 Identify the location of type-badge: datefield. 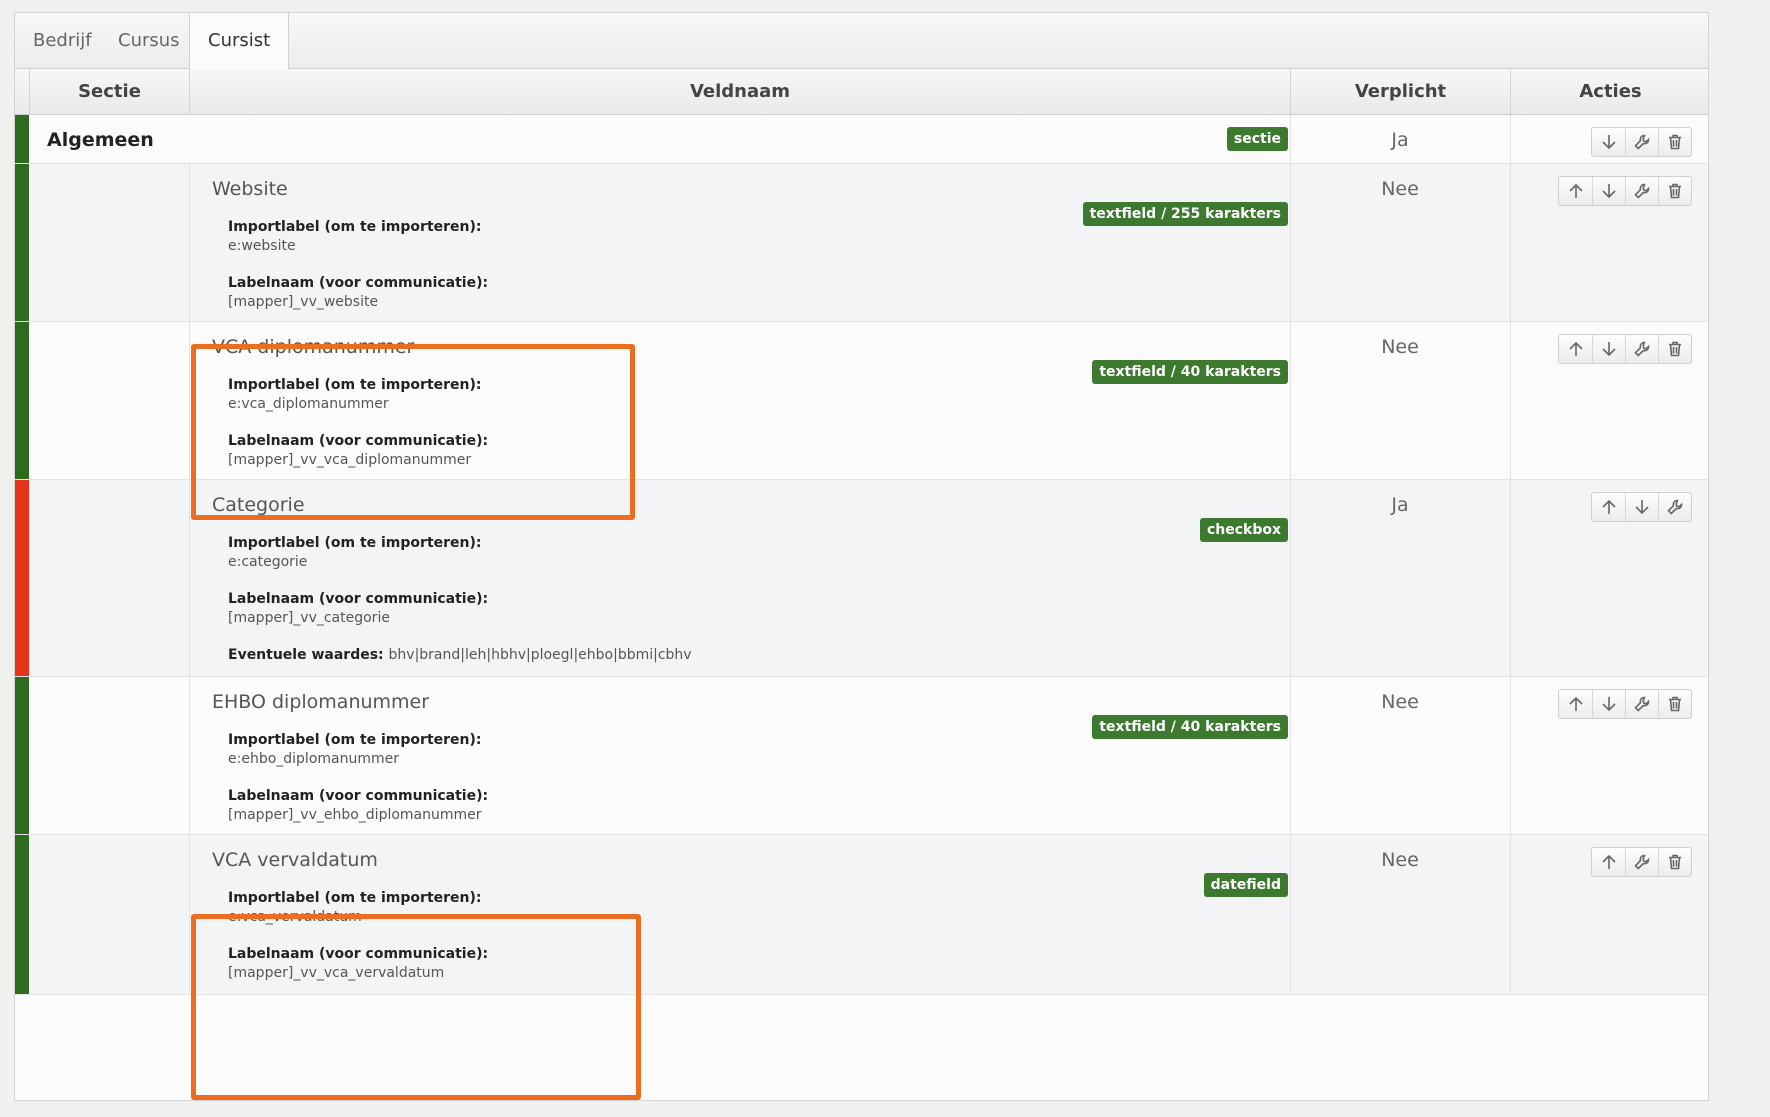
(1245, 885).